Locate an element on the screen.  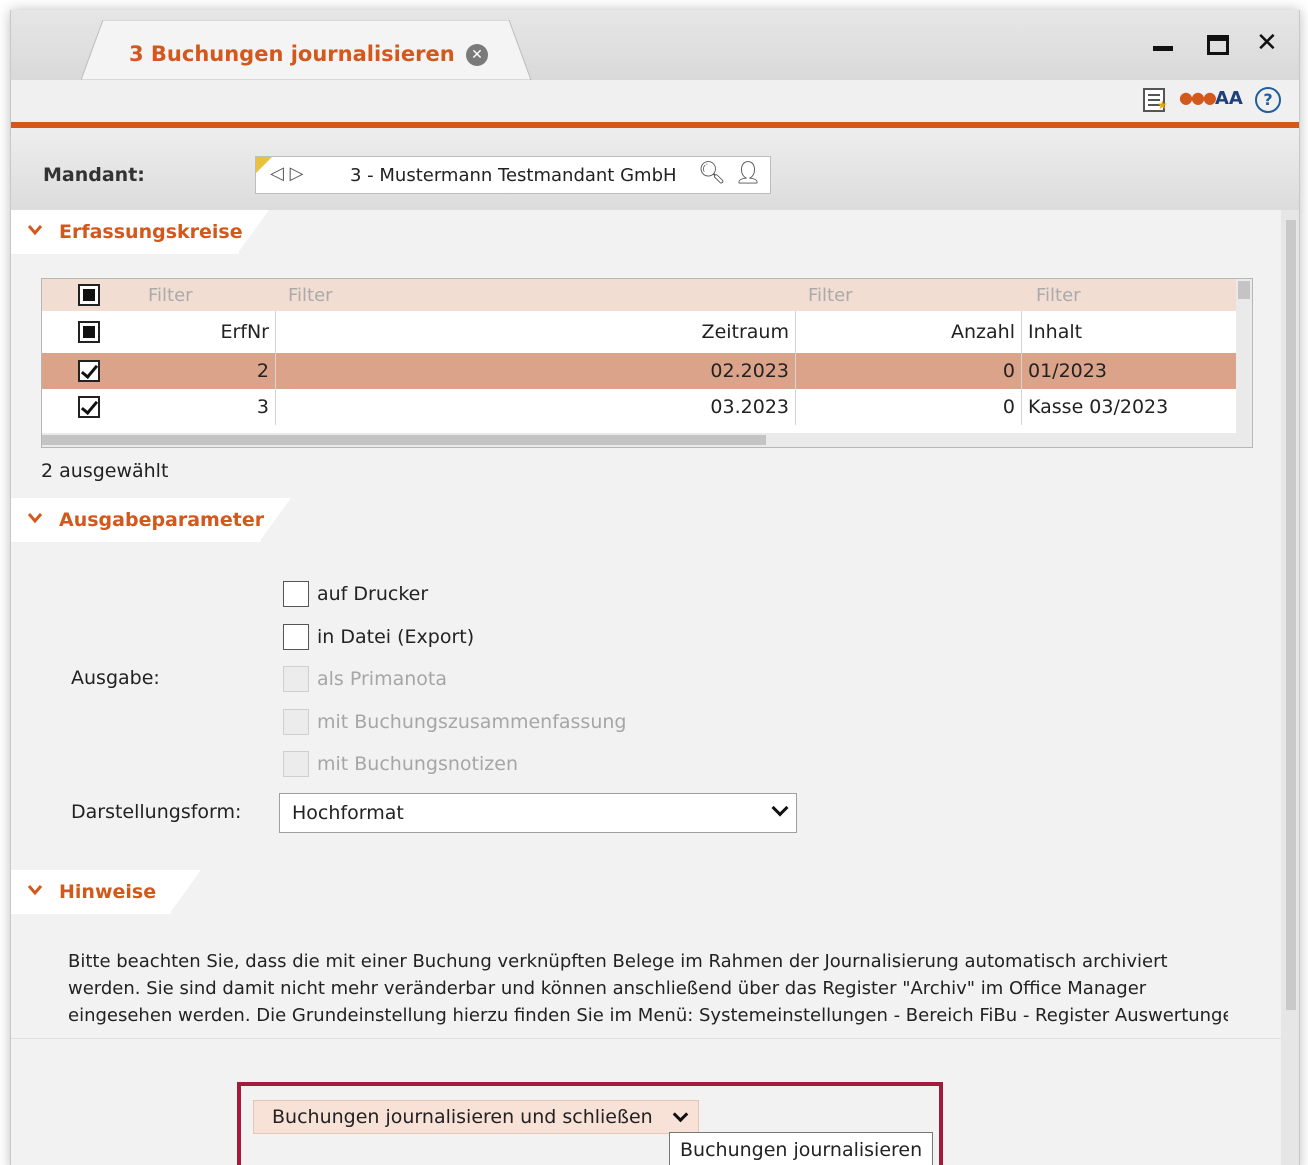
table-row: 2 02.2023 0 01/2023 is located at coordinates (639, 371).